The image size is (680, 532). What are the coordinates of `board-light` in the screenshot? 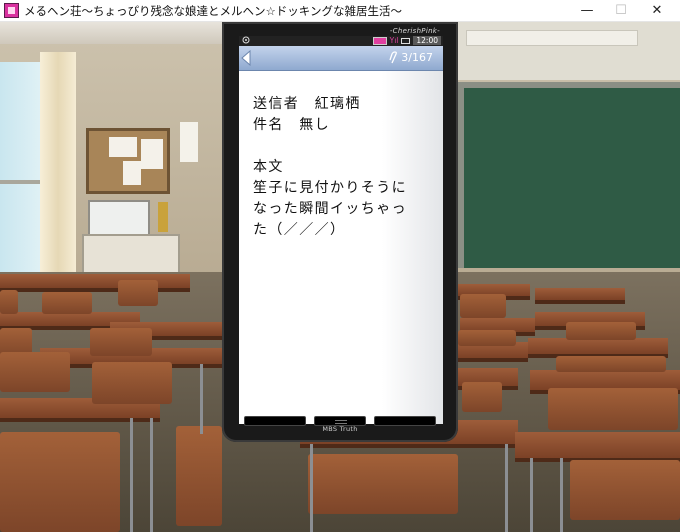 It's located at (552, 38).